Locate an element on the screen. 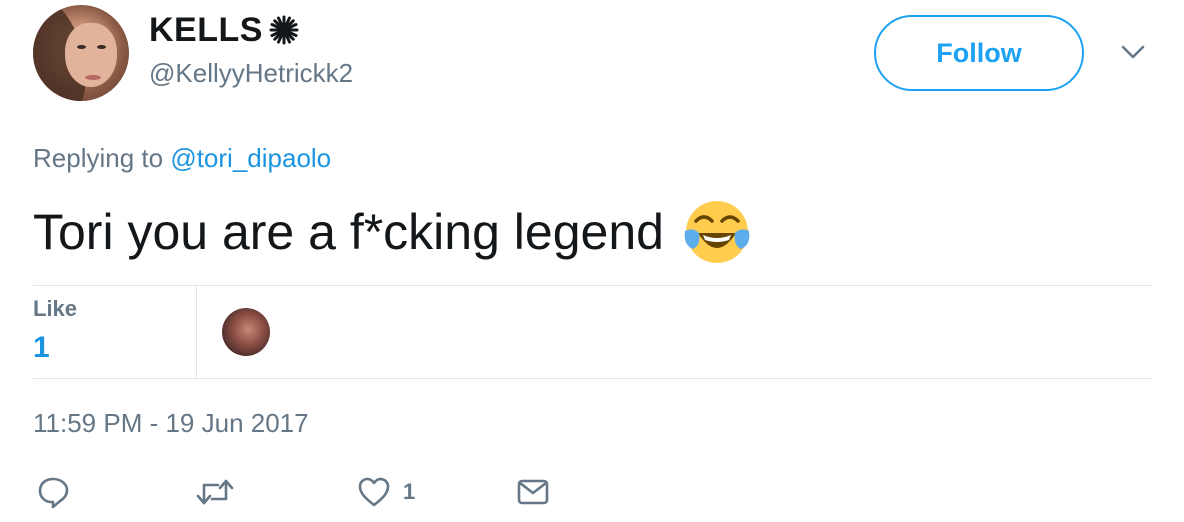  chevron-down-icon is located at coordinates (1133, 52).